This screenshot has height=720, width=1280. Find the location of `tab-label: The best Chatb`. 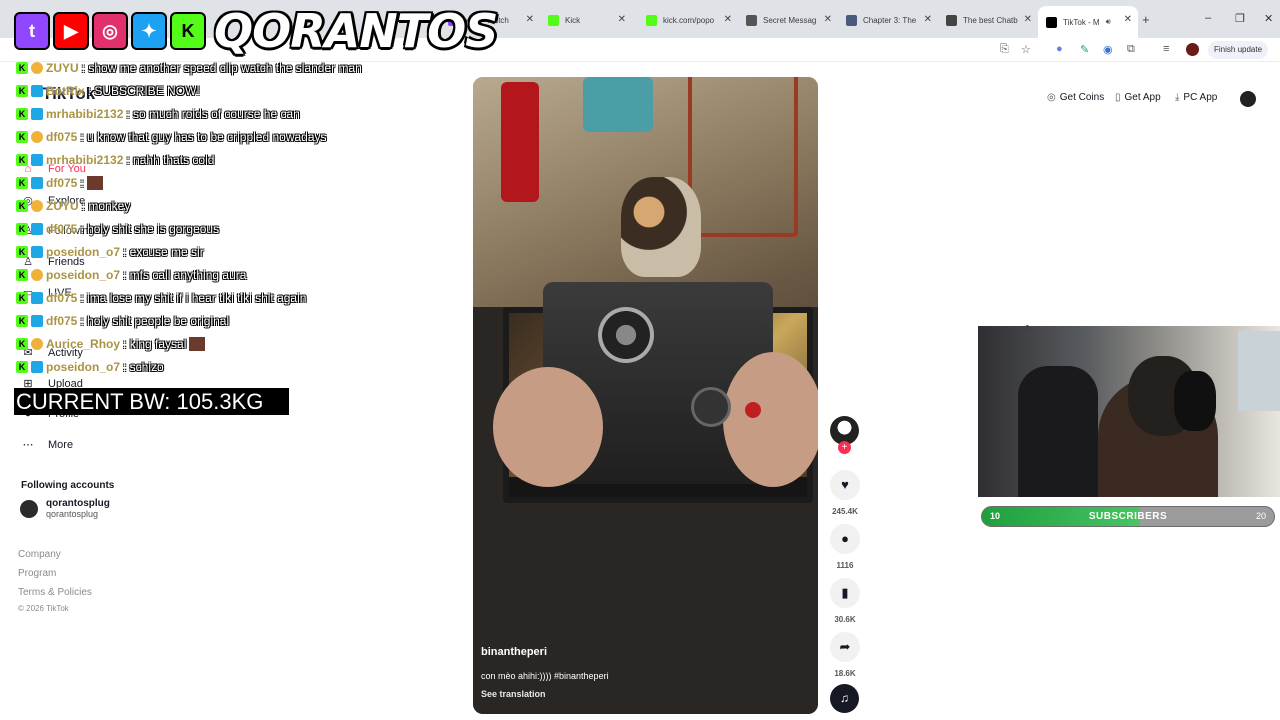

tab-label: The best Chatb is located at coordinates (990, 20).